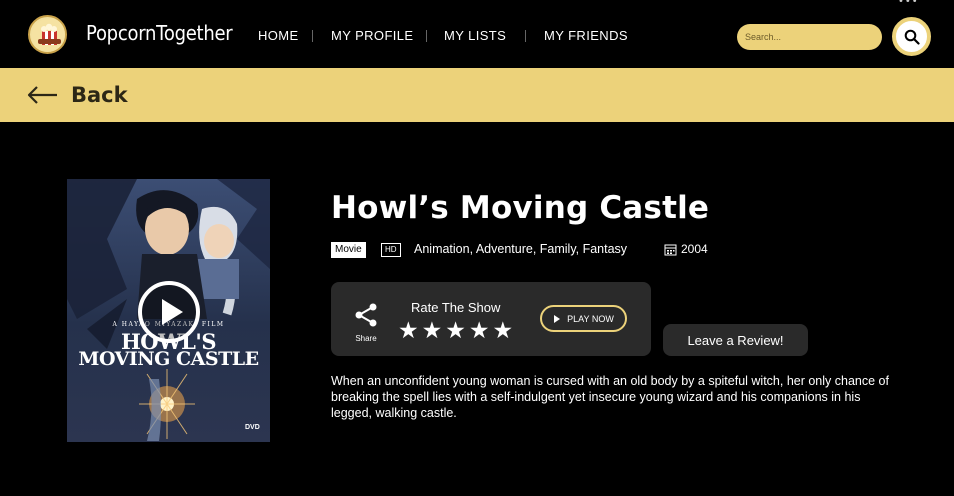 Image resolution: width=954 pixels, height=496 pixels. I want to click on action-card: Share Rate The Show ★ ★ ★ ★ ★ PLAY NOW, so click(491, 319).